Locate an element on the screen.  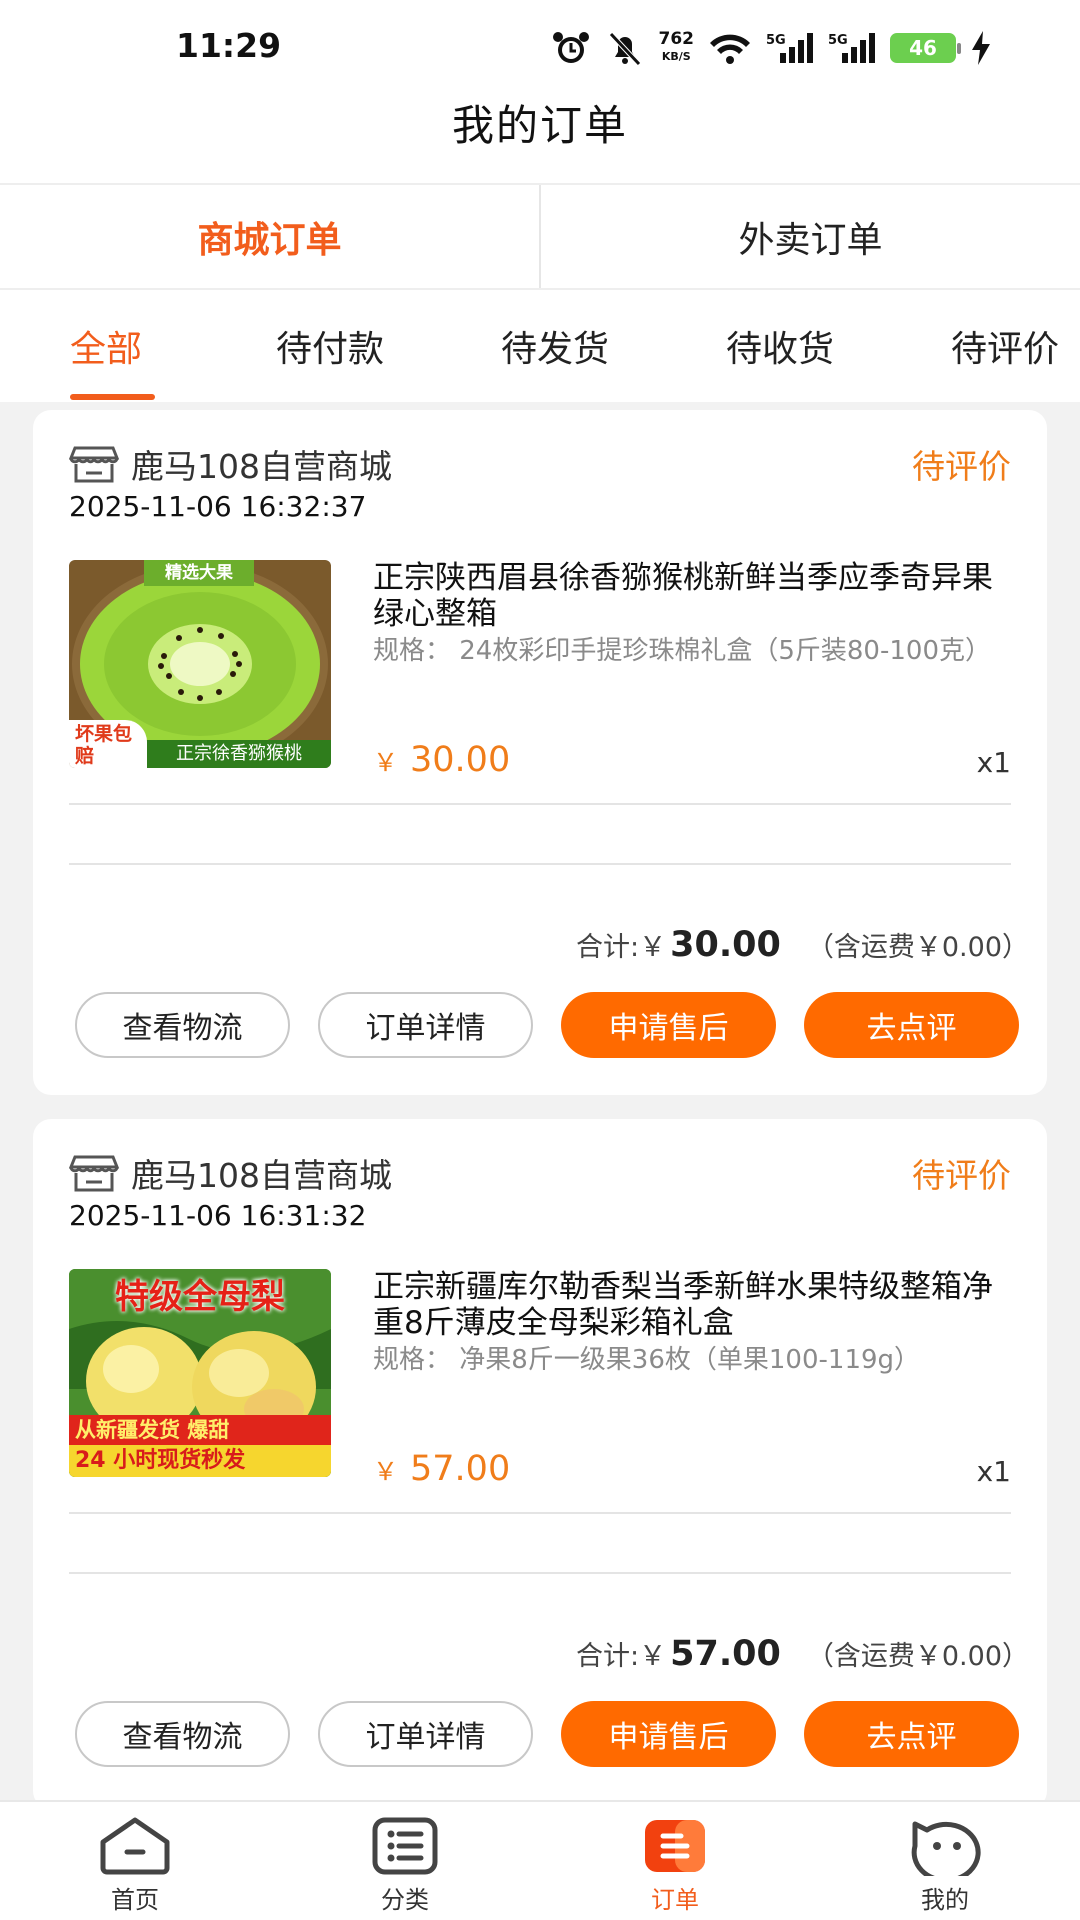
product-image-pear: 特级全母梨 从新疆发货 爆甜 24 小时现货秒发 is located at coordinates (200, 1373).